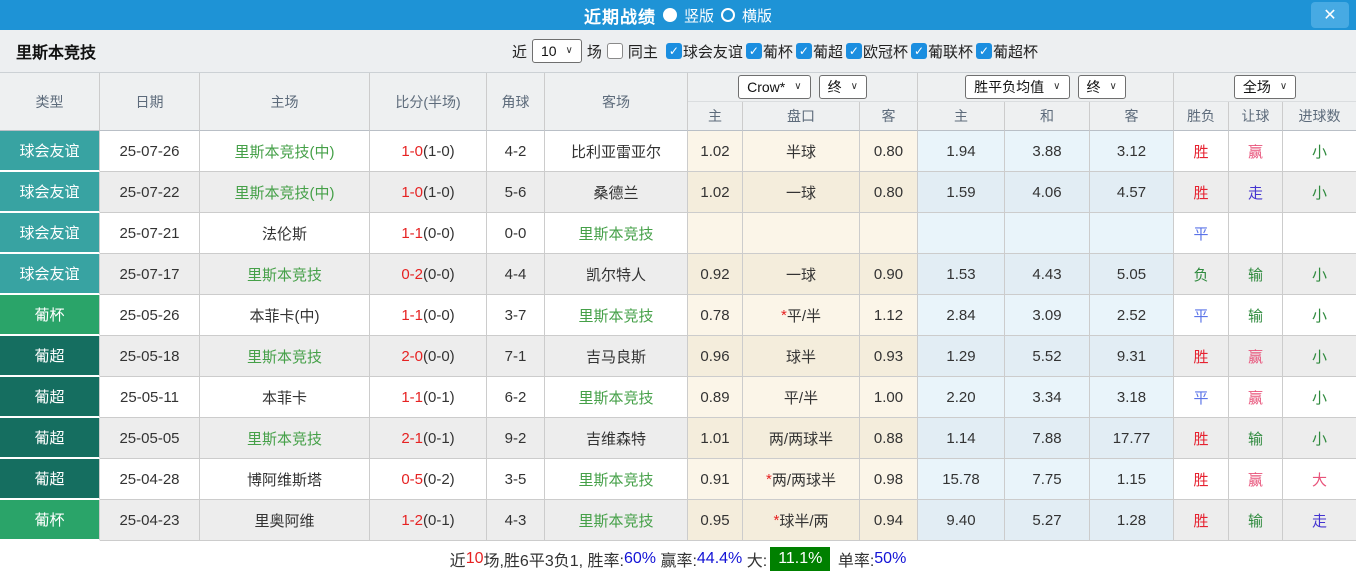  Describe the element at coordinates (285, 315) in the screenshot. I see `home-team-cell: 本菲卡(中)` at that location.